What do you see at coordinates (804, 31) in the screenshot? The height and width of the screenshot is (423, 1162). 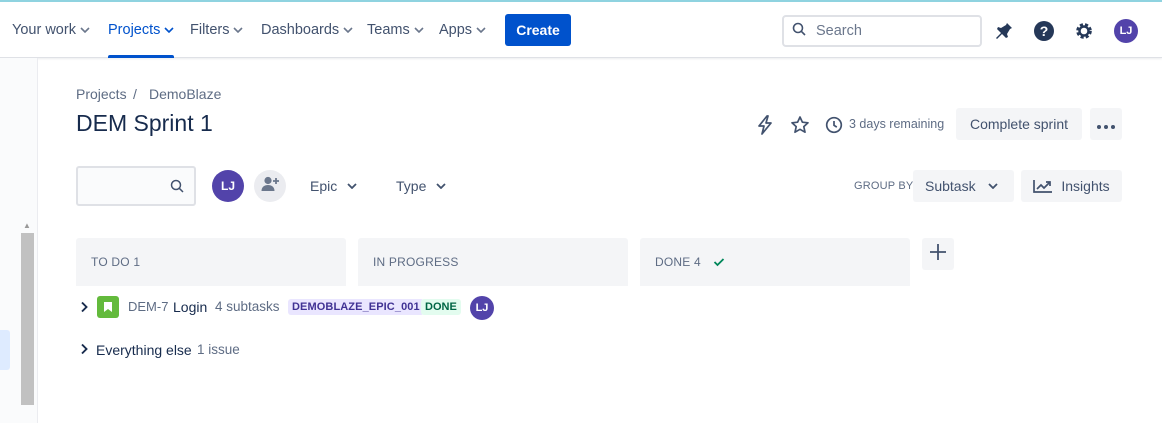 I see `search-icon` at bounding box center [804, 31].